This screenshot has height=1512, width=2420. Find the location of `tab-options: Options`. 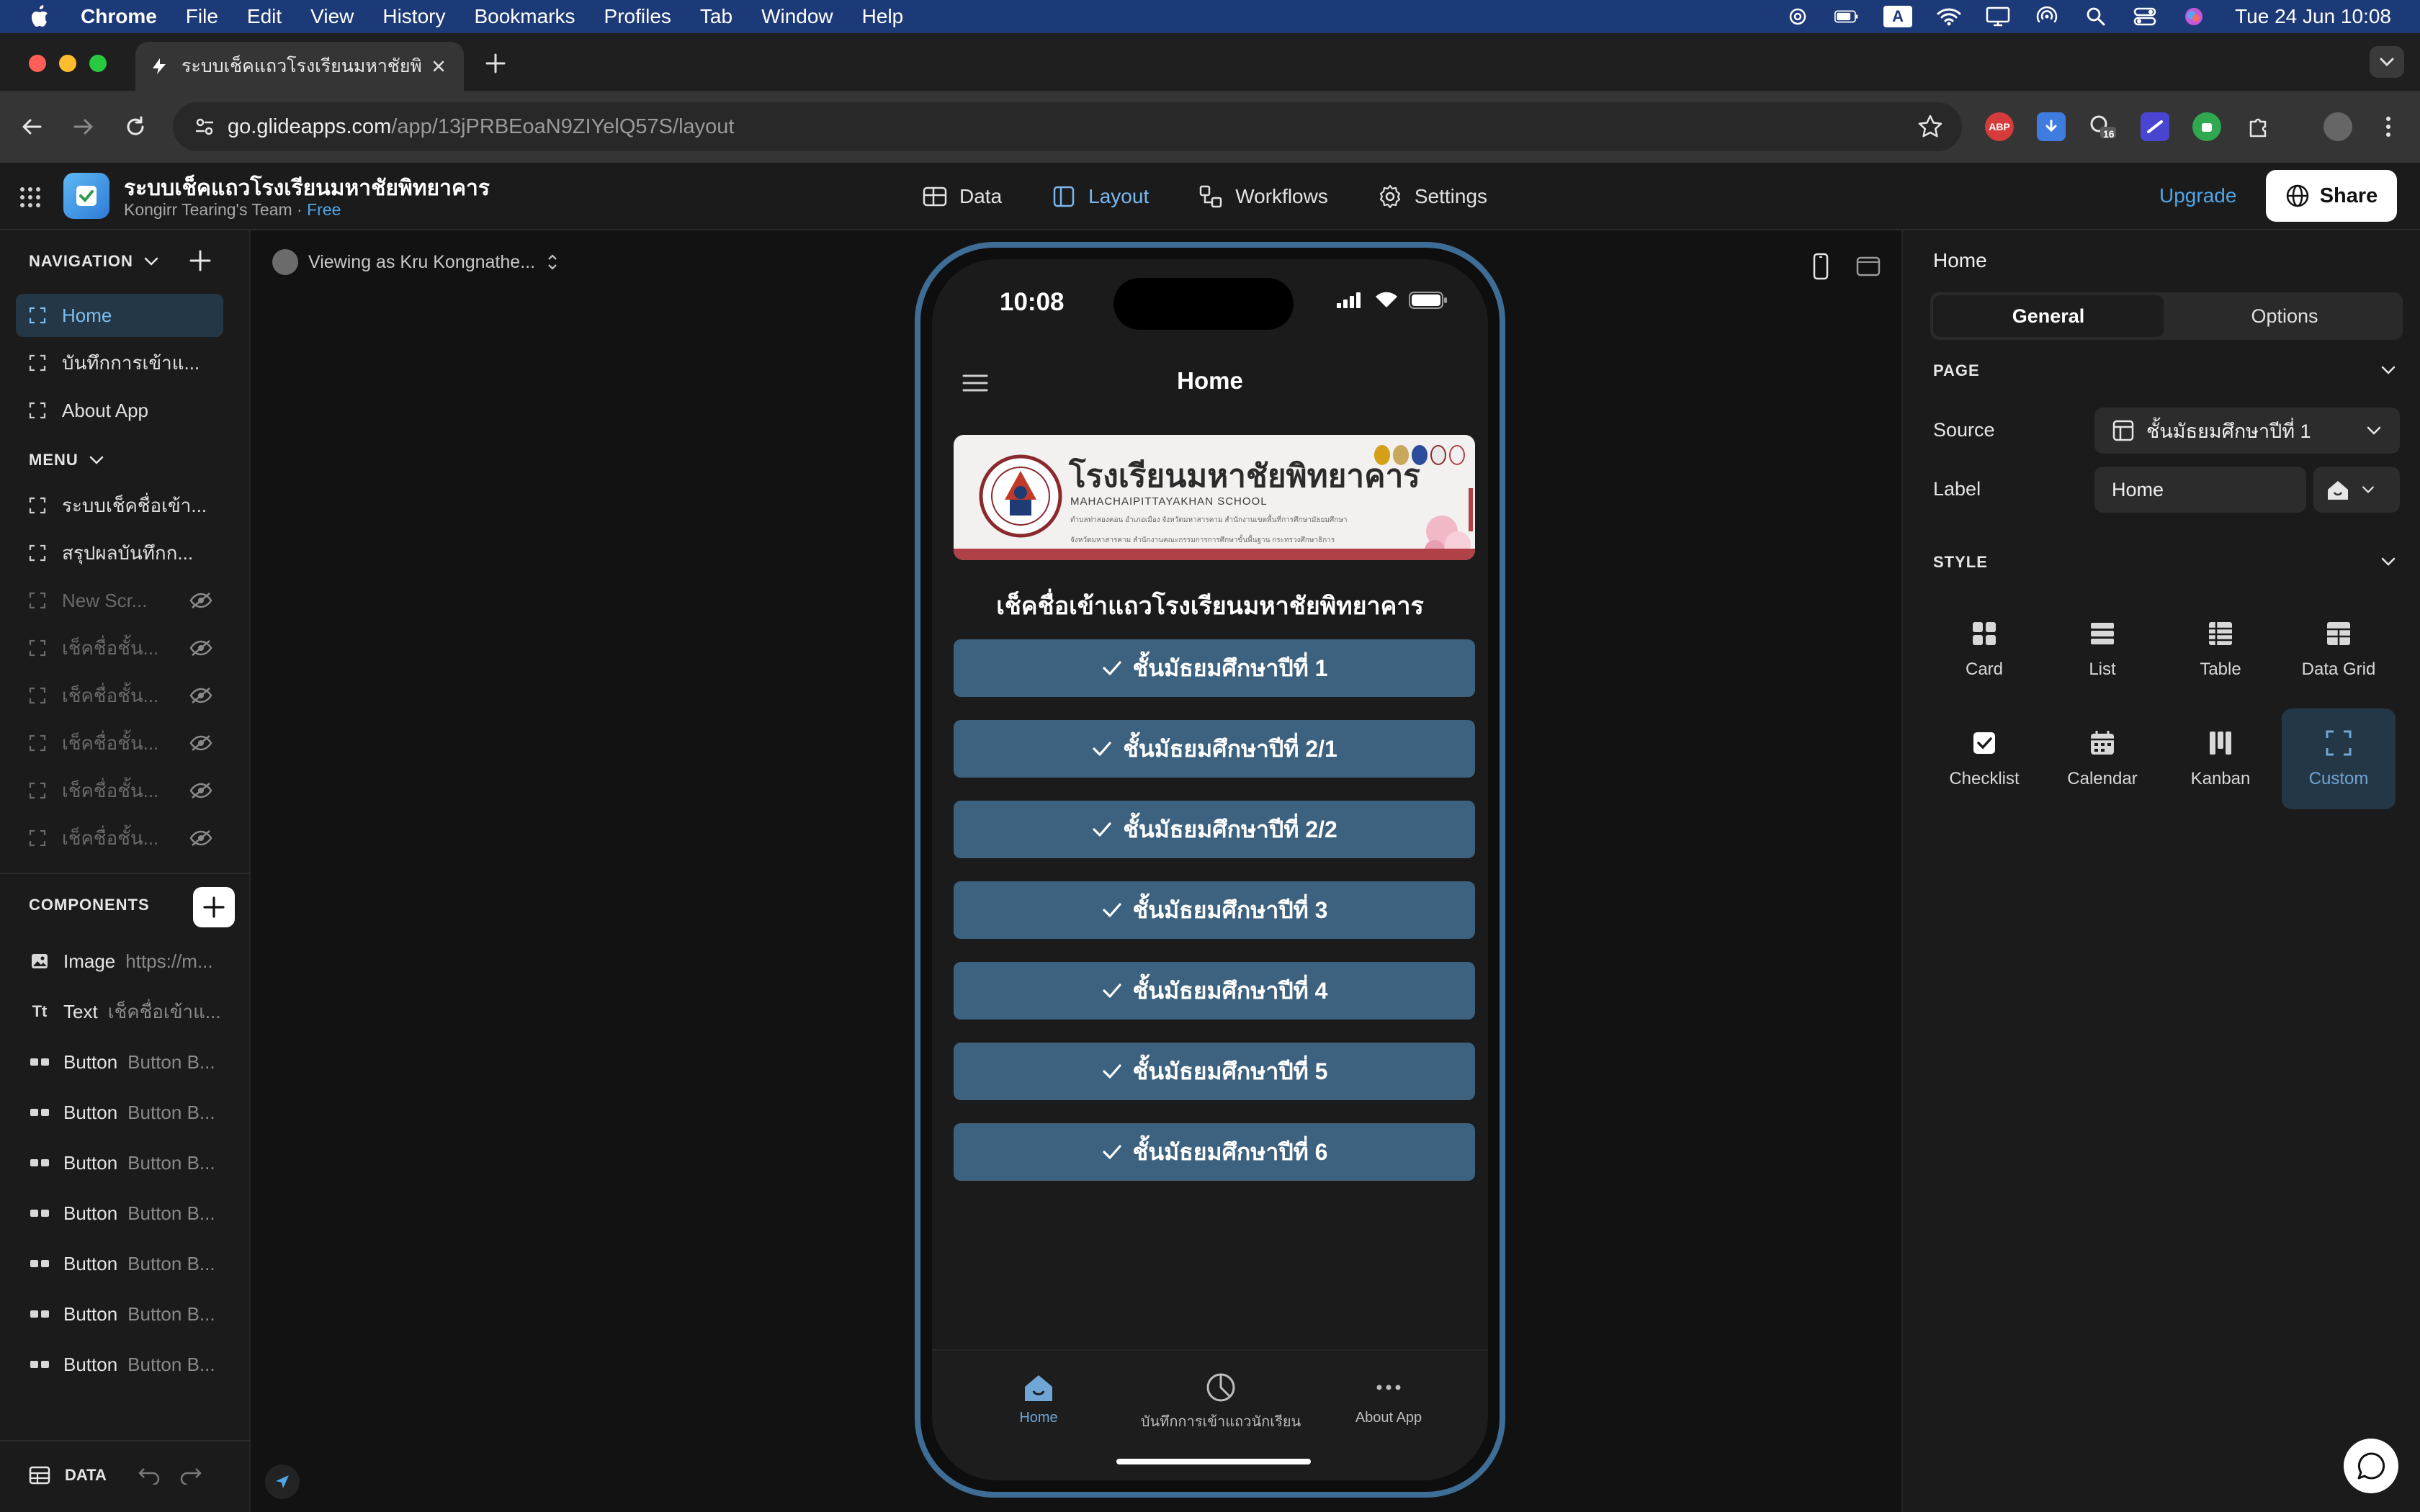

tab-options: Options is located at coordinates (2284, 316).